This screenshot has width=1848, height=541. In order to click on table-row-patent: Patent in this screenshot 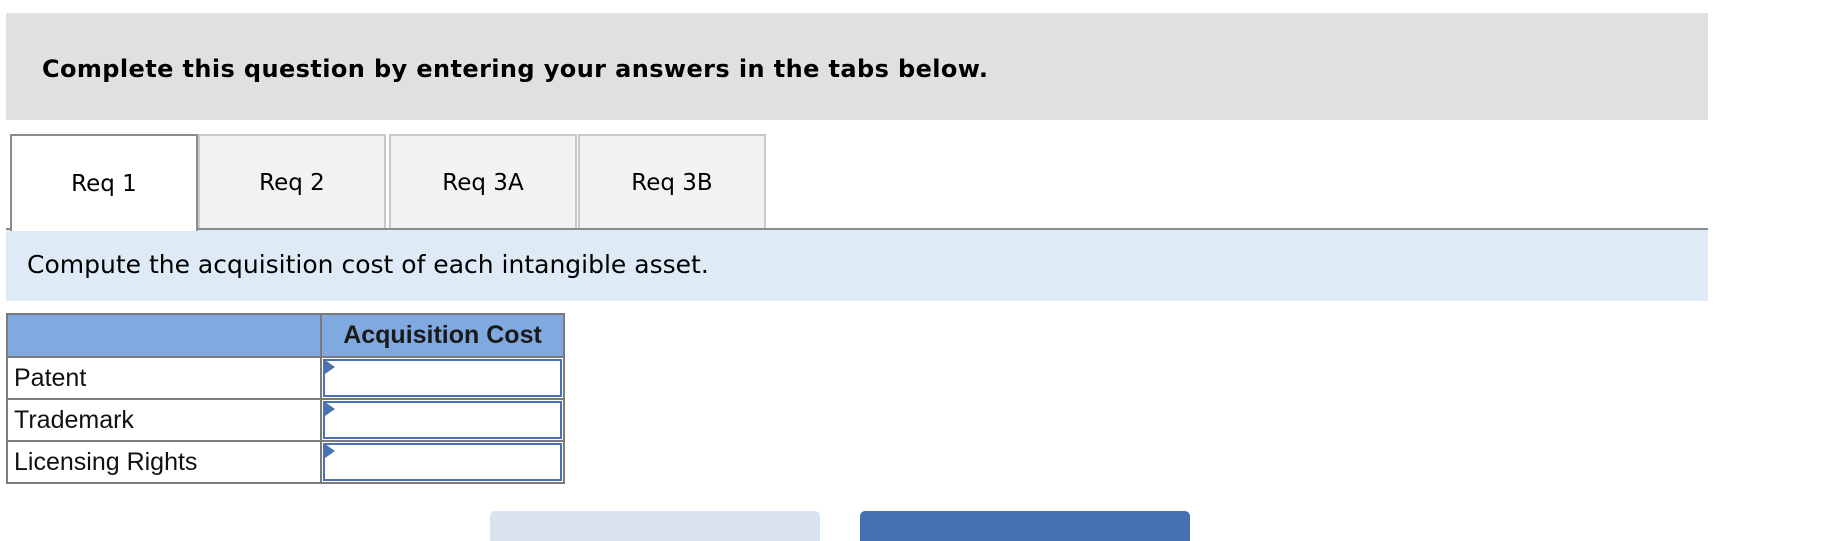, I will do `click(285, 378)`.